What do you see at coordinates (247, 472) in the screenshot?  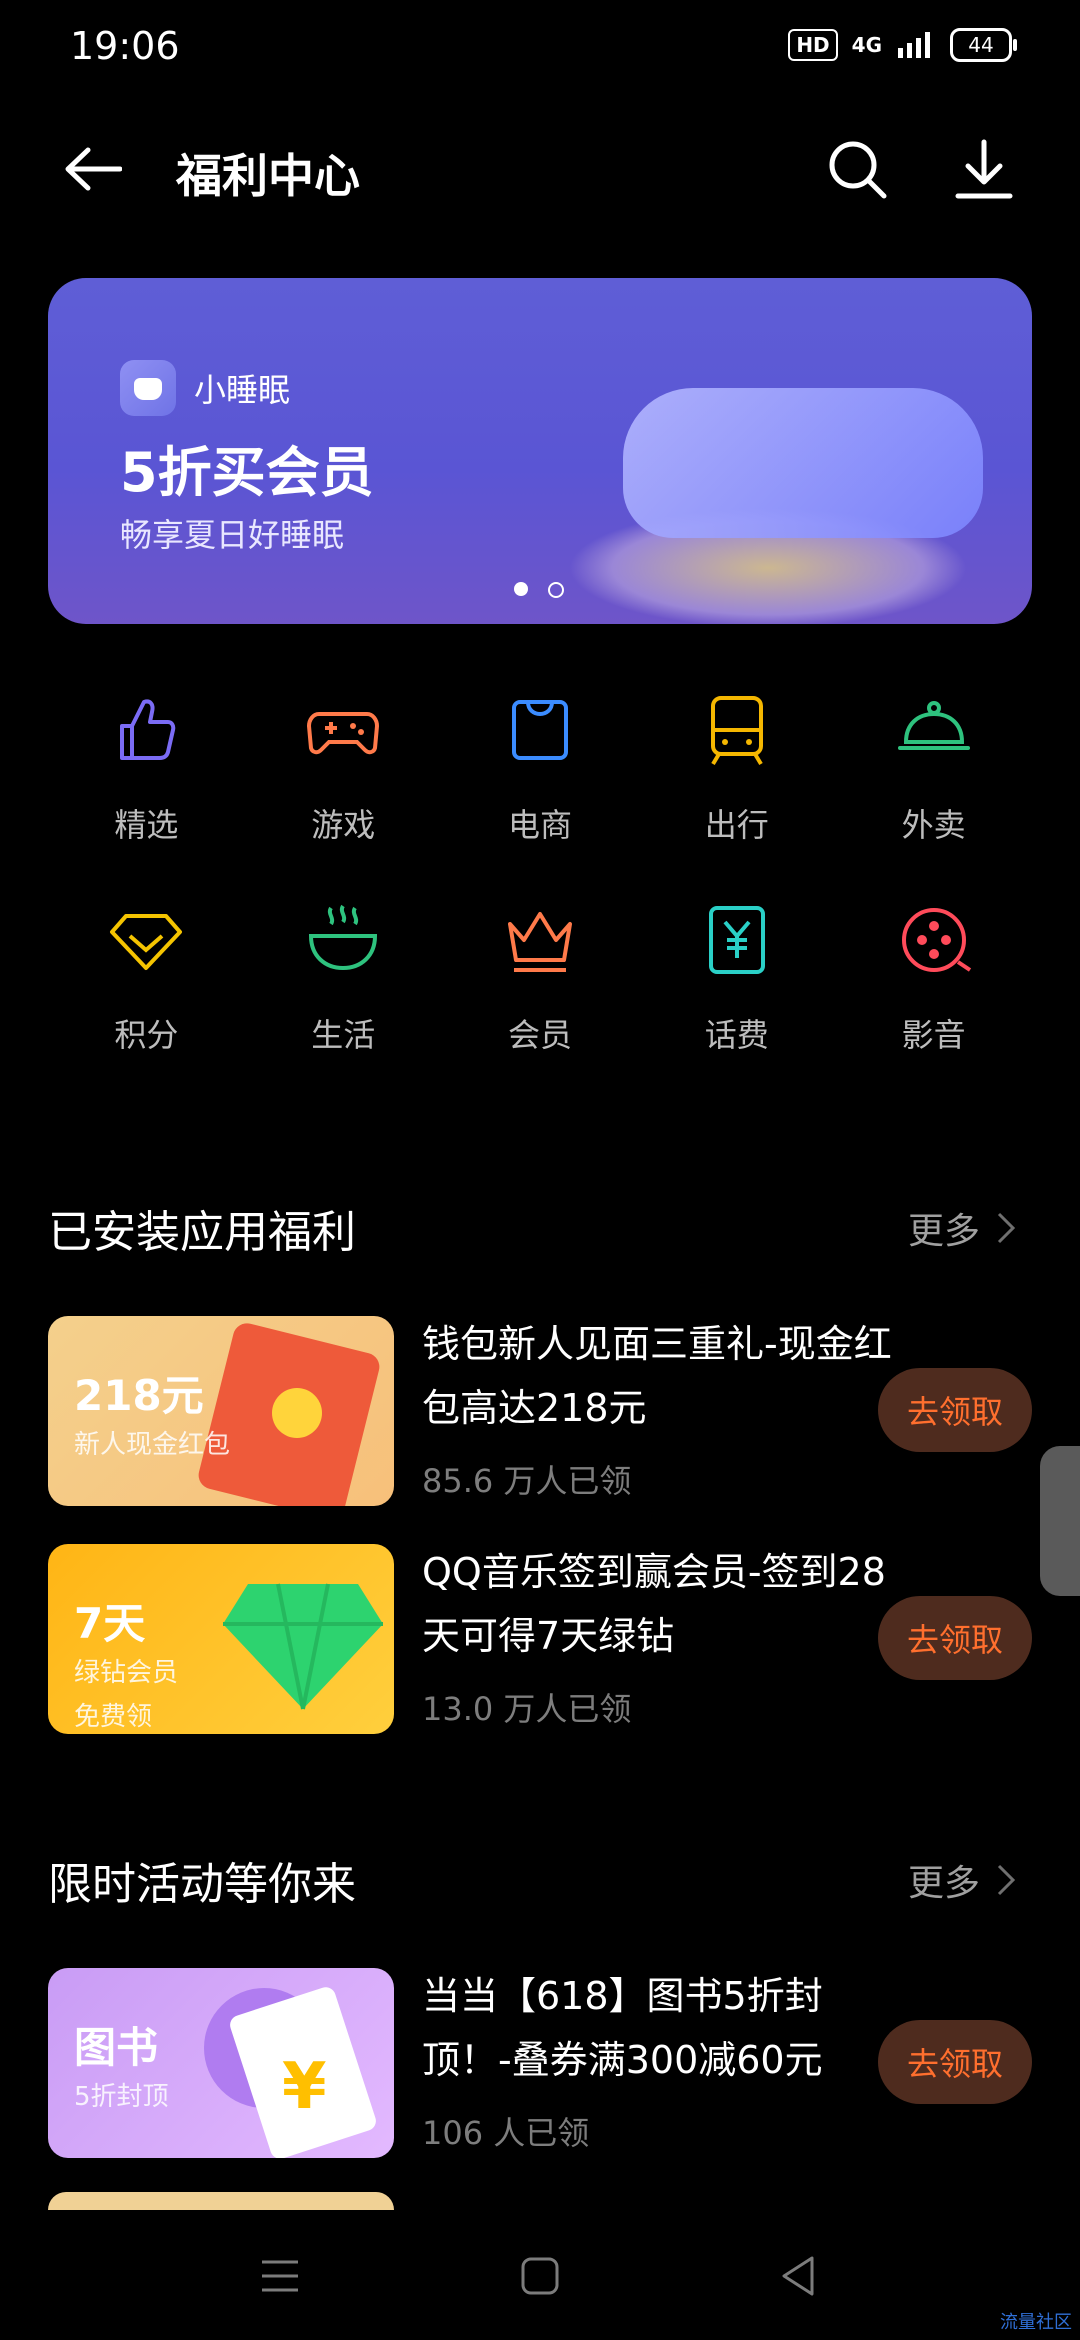 I see `banner-headline: 5折买会员` at bounding box center [247, 472].